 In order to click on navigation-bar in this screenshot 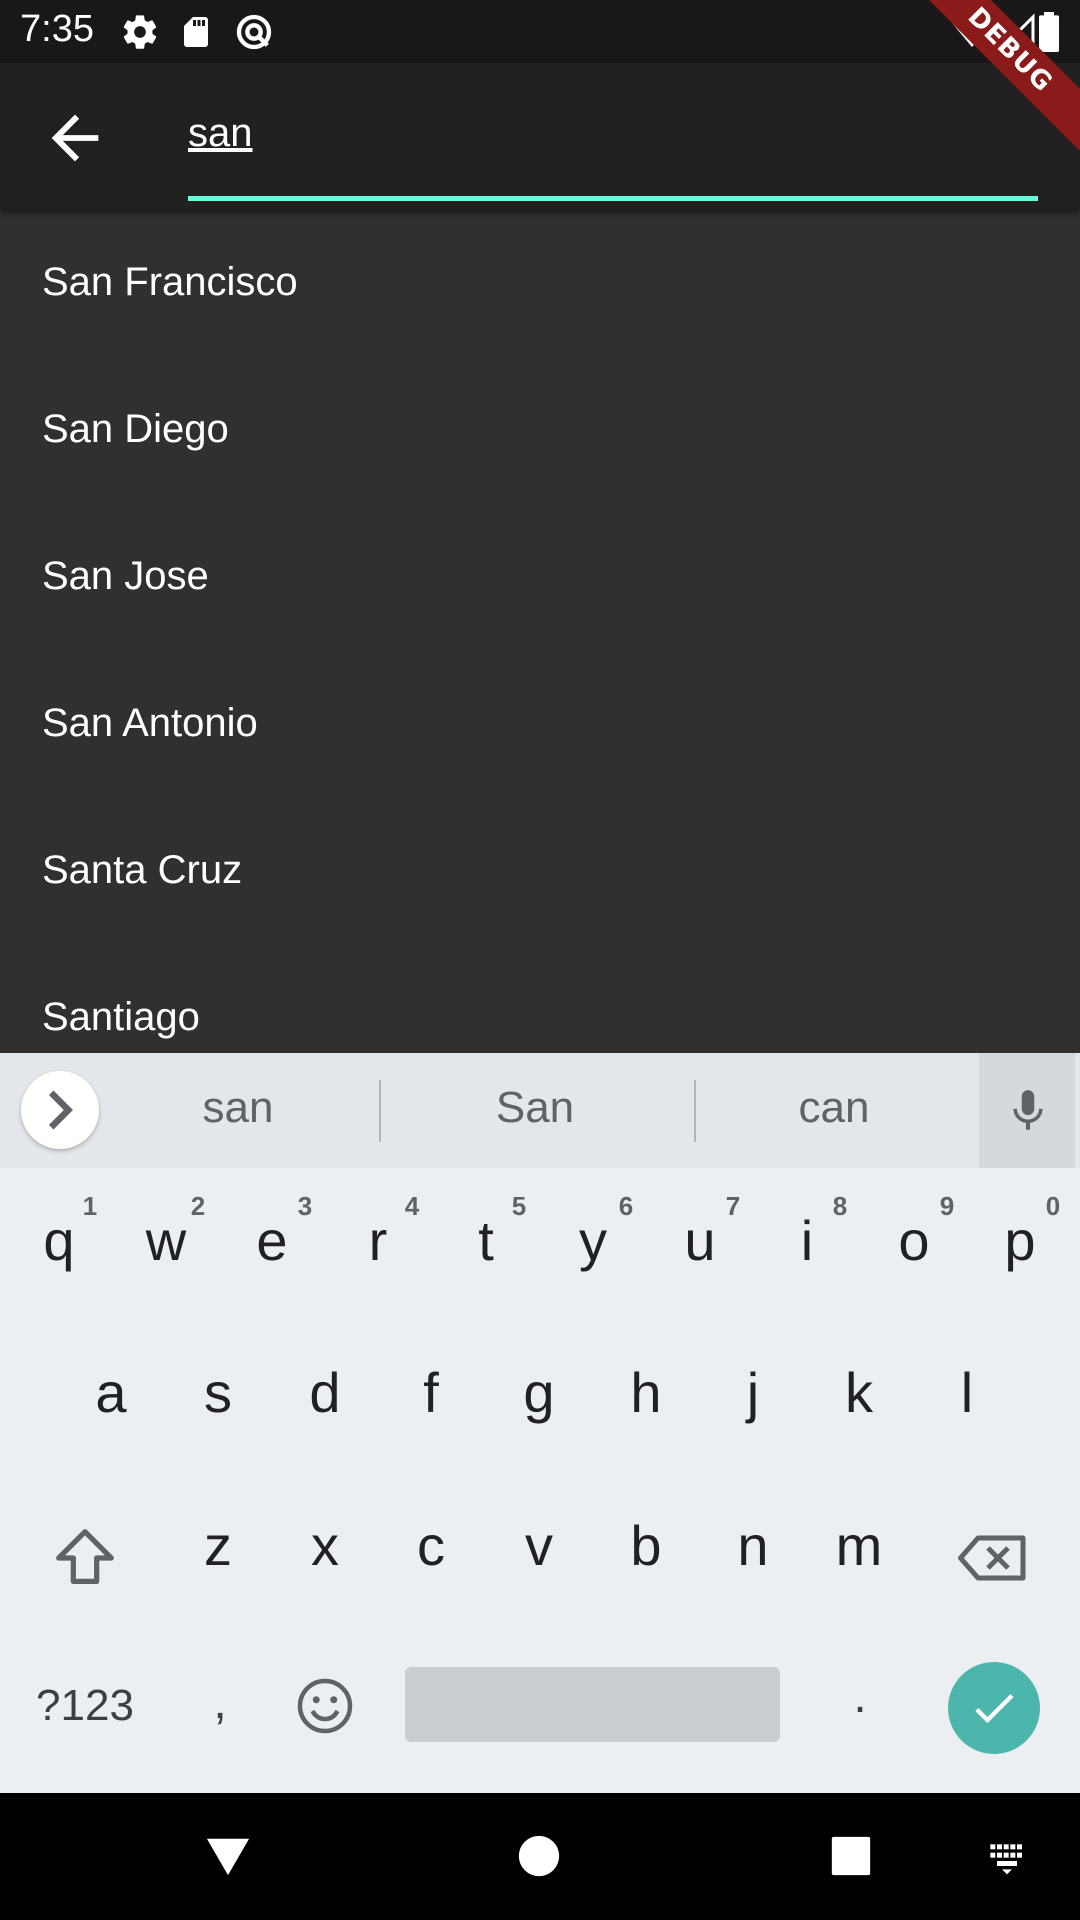, I will do `click(540, 1856)`.